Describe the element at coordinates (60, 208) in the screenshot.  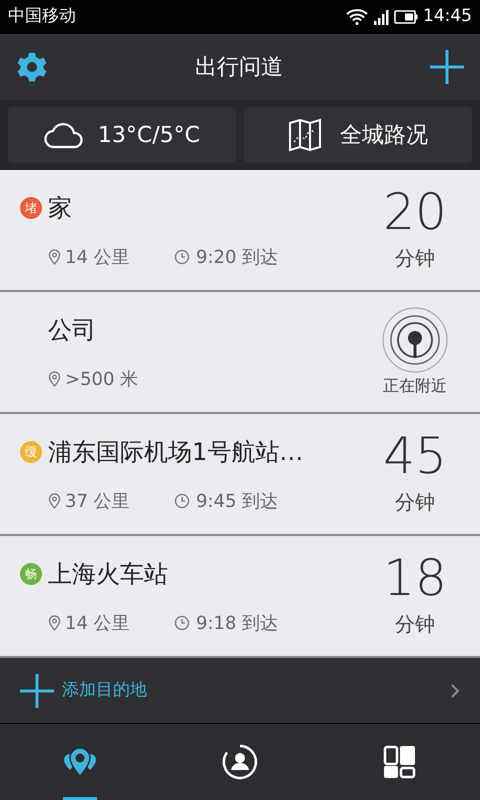
I see `destination-name: 家` at that location.